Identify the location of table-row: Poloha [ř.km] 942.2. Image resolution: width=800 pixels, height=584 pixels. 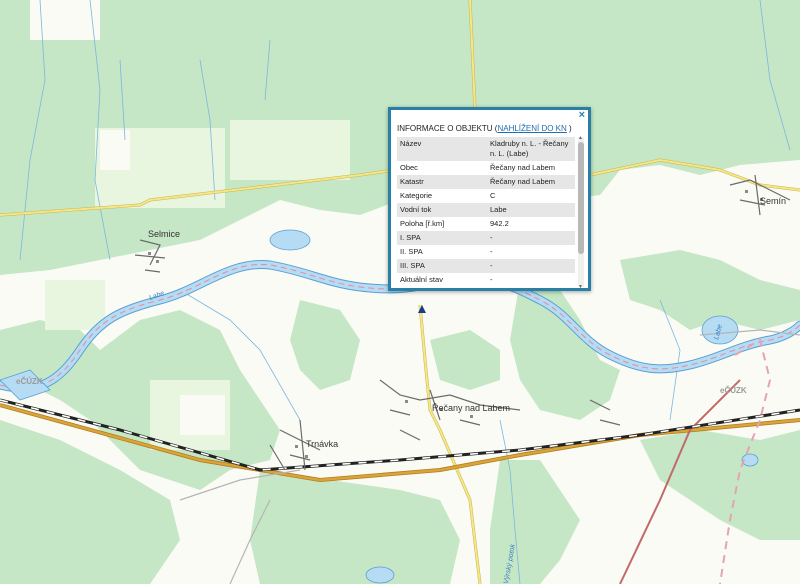
(486, 224).